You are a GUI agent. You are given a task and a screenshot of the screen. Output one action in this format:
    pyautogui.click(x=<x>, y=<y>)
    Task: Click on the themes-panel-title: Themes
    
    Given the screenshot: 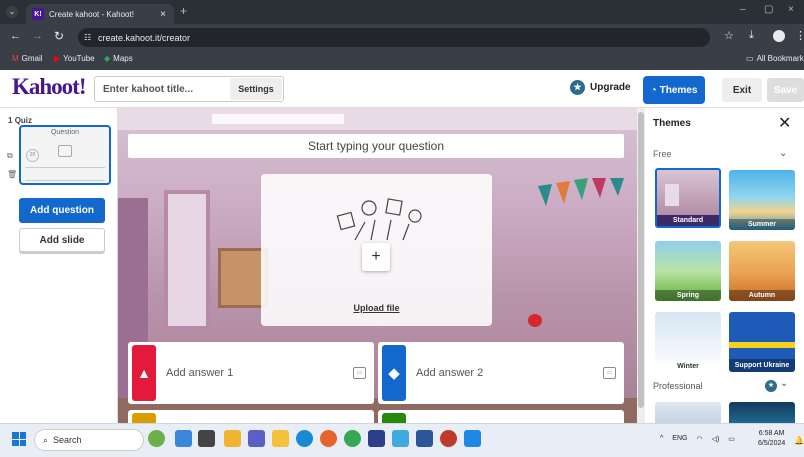 What is the action you would take?
    pyautogui.click(x=672, y=123)
    